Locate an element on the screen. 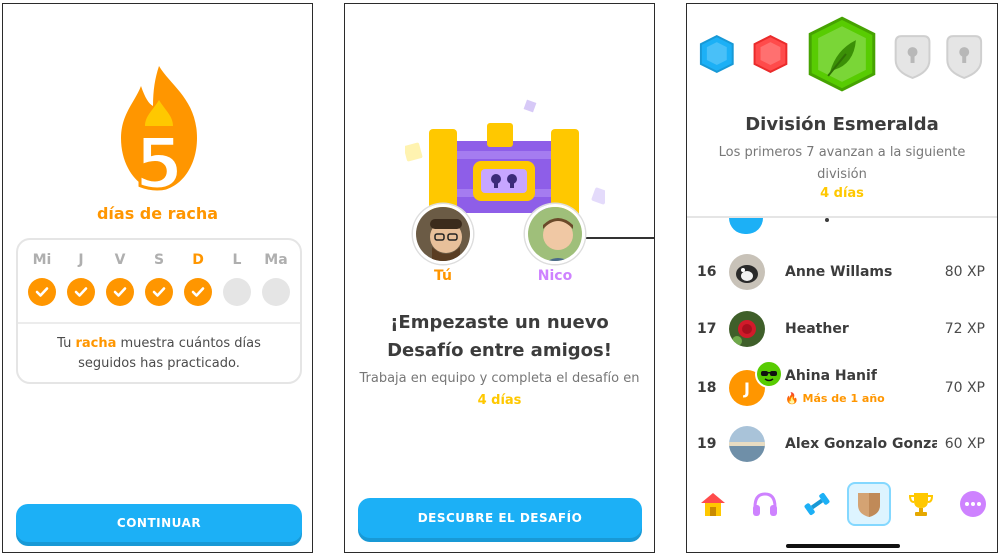 This screenshot has height=557, width=1000. peek-dot is located at coordinates (827, 220).